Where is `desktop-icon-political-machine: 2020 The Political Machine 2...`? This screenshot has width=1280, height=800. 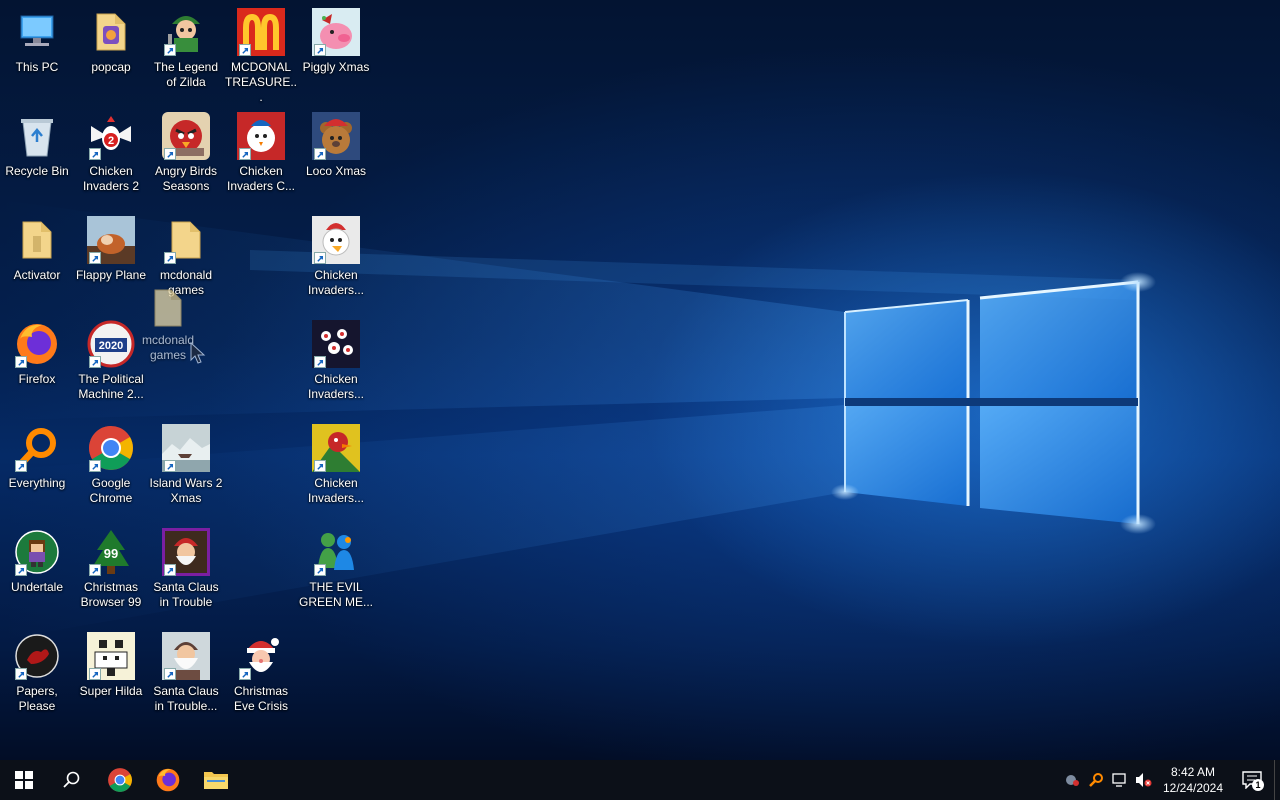
desktop-icon-political-machine: 2020 The Political Machine 2... is located at coordinates (111, 364).